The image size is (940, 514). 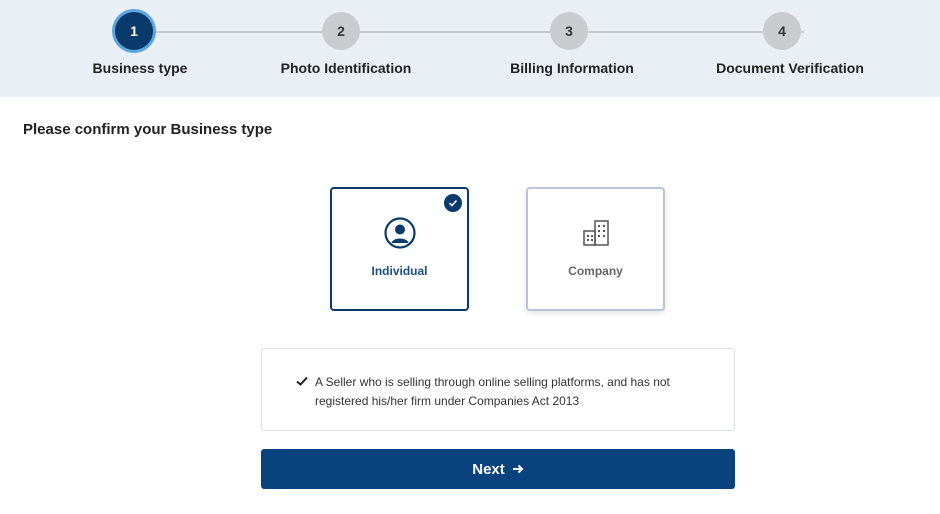 What do you see at coordinates (790, 68) in the screenshot?
I see `step-4-label: Document Verification` at bounding box center [790, 68].